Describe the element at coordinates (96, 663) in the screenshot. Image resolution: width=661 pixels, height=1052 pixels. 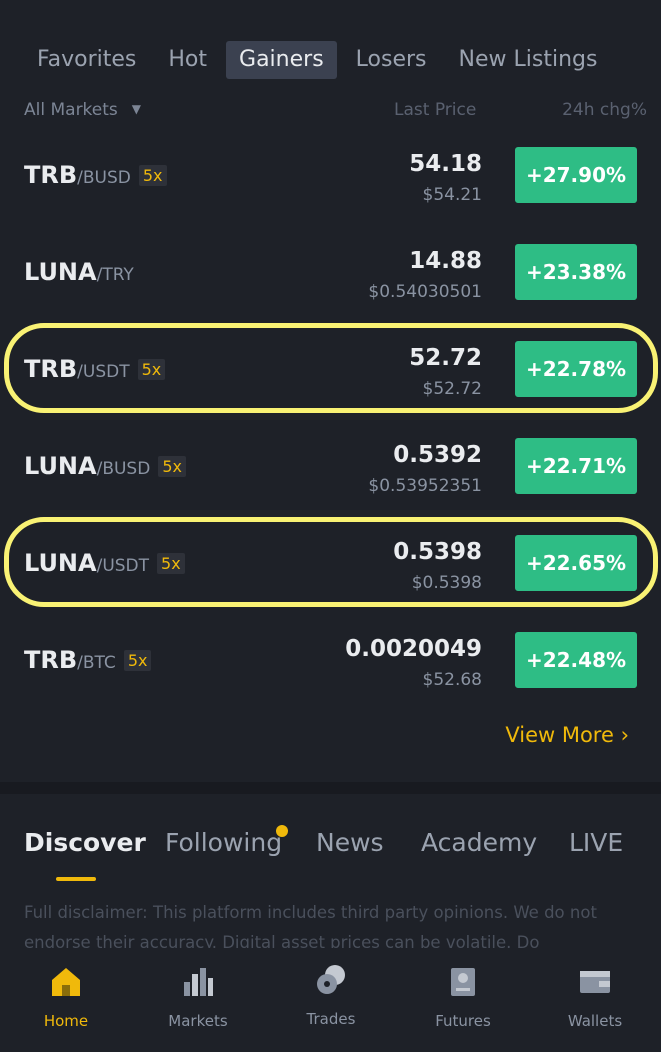
I see `quote-asset: /BTC` at that location.